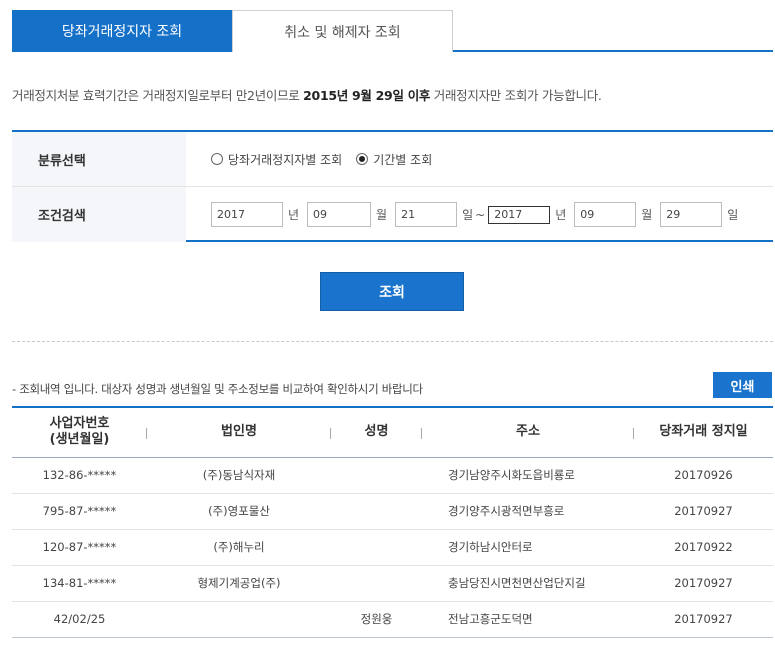 The height and width of the screenshot is (658, 775). I want to click on cell-address: 전남고흥군도덕면, so click(528, 619).